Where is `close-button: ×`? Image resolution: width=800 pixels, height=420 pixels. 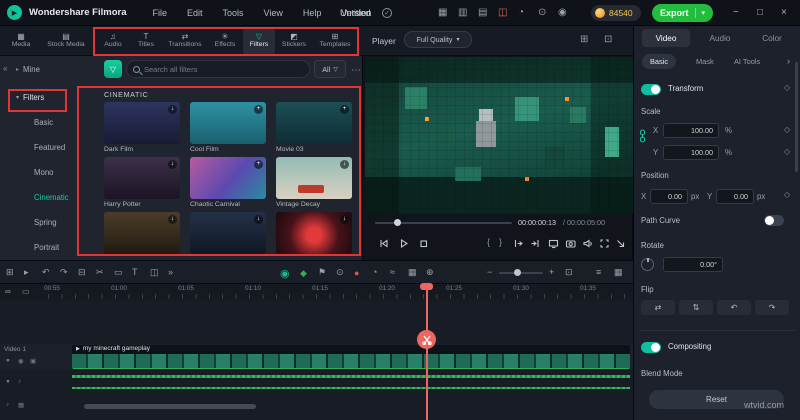 close-button: × is located at coordinates (784, 12).